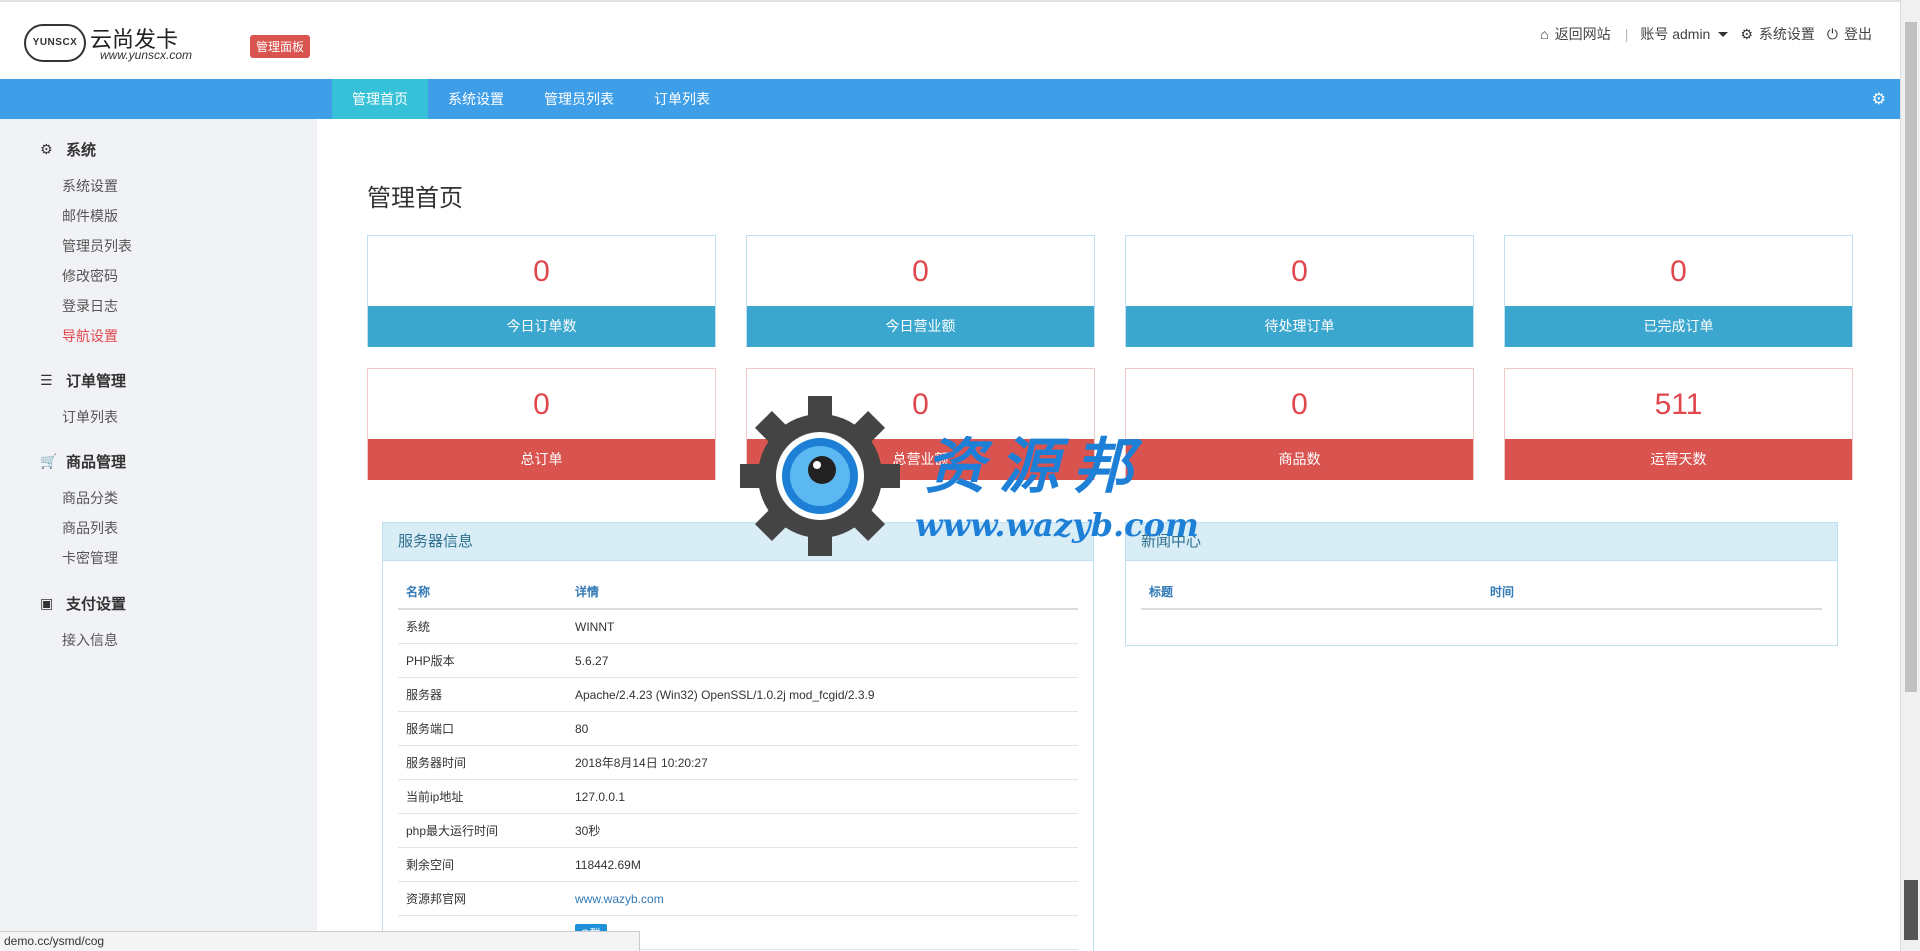 The width and height of the screenshot is (1920, 951). Describe the element at coordinates (430, 865) in the screenshot. I see `cell-name: 剩余空间` at that location.